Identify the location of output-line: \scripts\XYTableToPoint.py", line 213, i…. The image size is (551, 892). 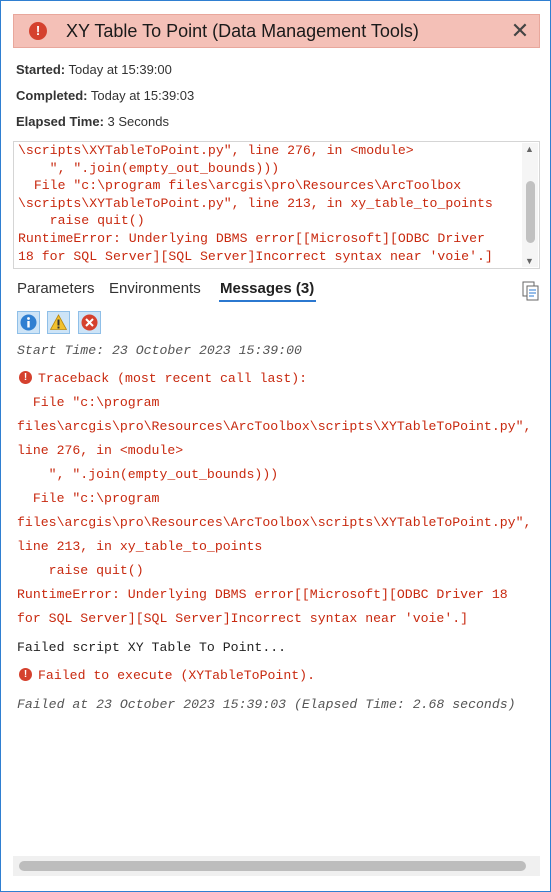
(255, 203).